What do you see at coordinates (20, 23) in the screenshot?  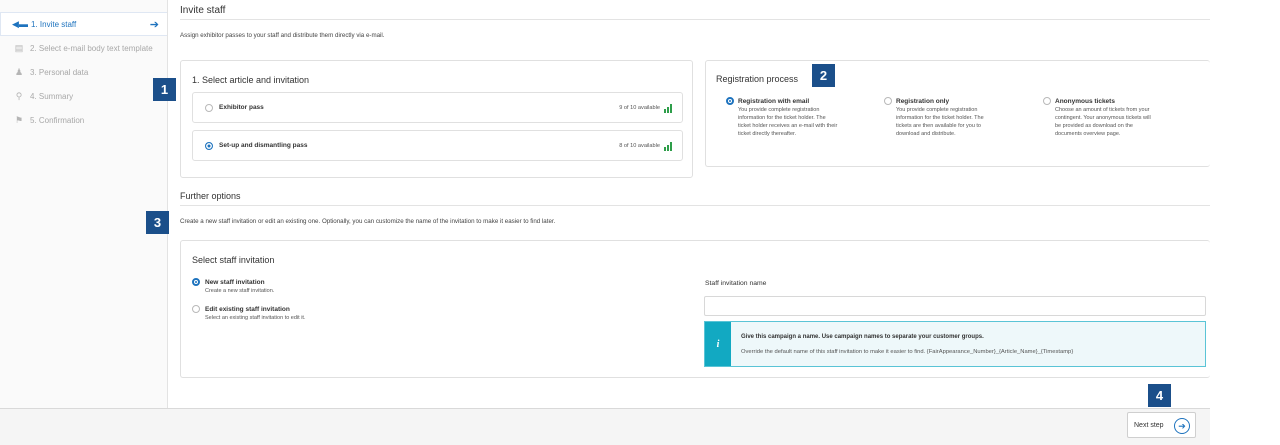 I see `megaphone-icon: ◀▬` at bounding box center [20, 23].